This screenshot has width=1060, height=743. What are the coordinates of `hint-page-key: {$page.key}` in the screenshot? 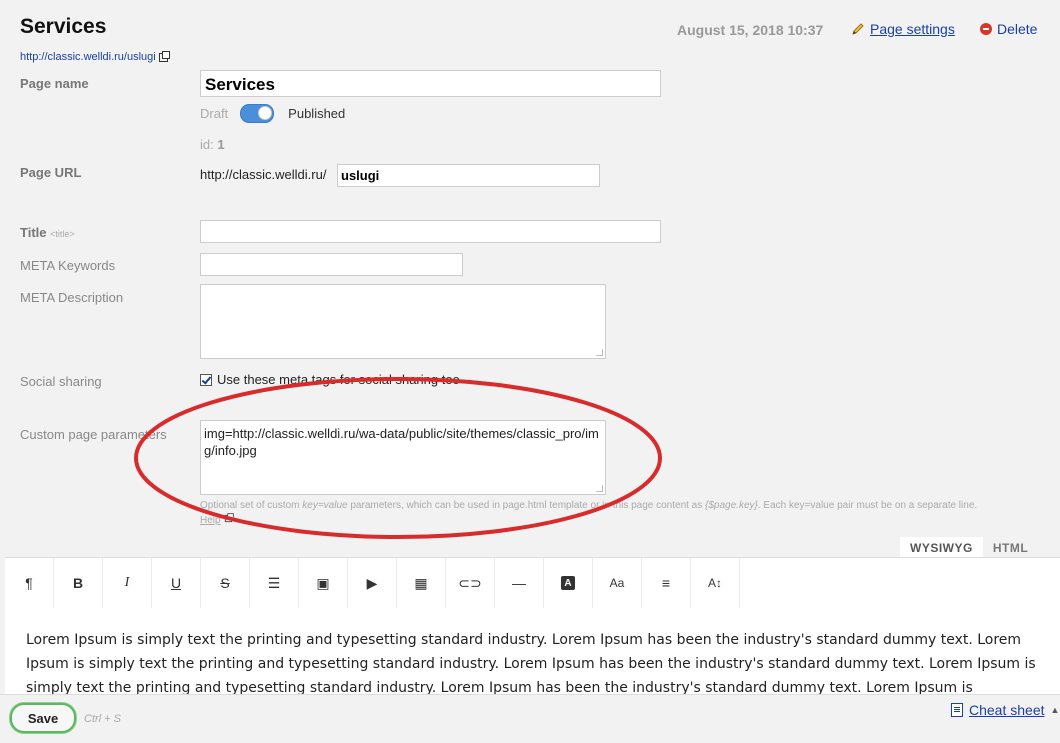 It's located at (731, 505).